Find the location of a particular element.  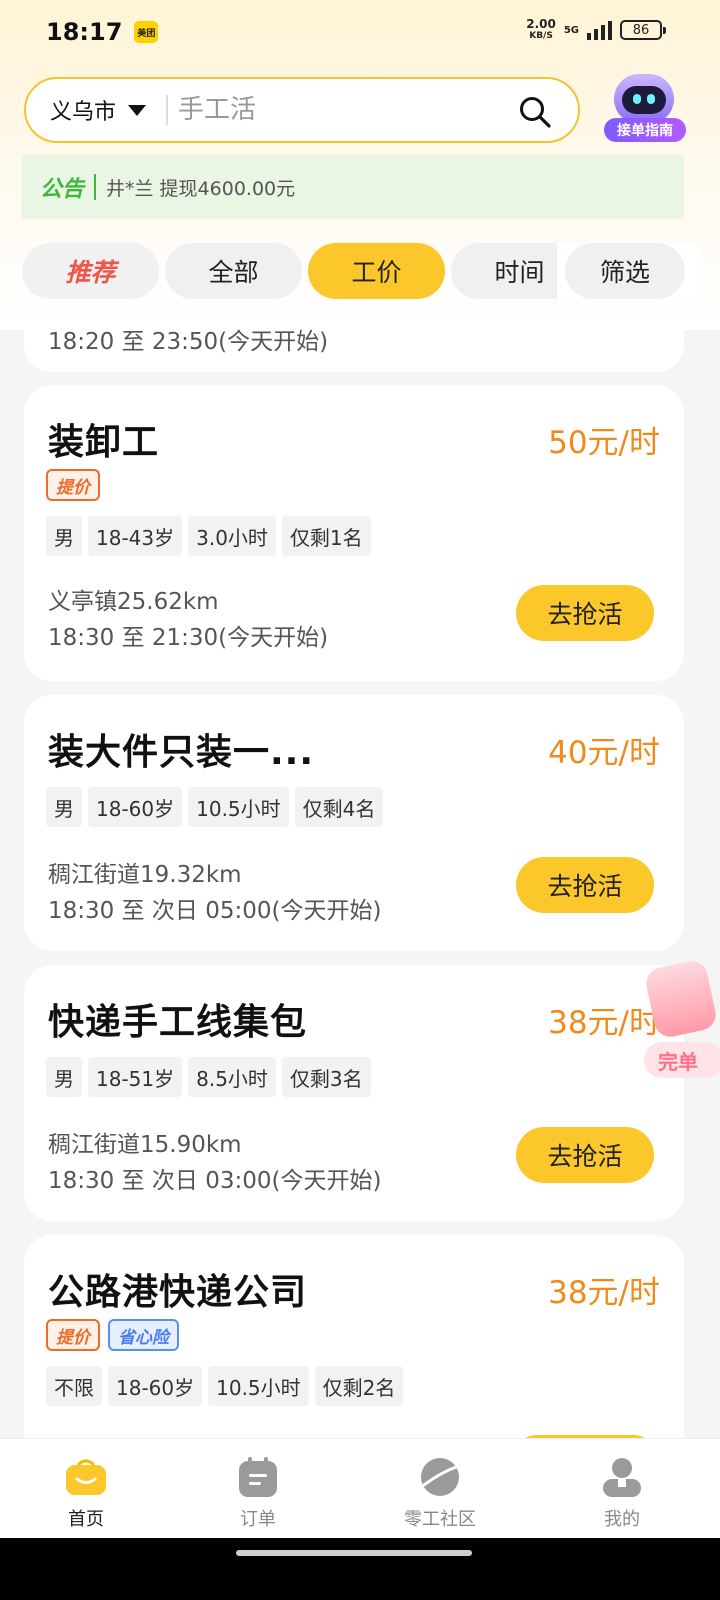

battery-icon: 86 is located at coordinates (643, 30).